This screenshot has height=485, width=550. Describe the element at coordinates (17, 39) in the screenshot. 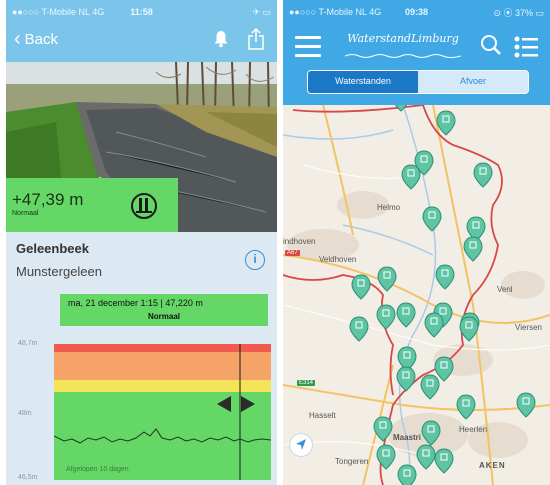

I see `chevron-left-icon: ‹` at that location.